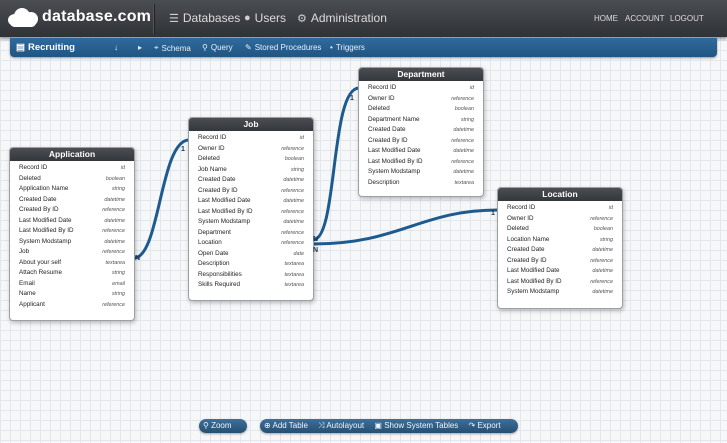 Image resolution: width=727 pixels, height=443 pixels. What do you see at coordinates (382, 87) in the screenshot?
I see `field-name: Record ID` at bounding box center [382, 87].